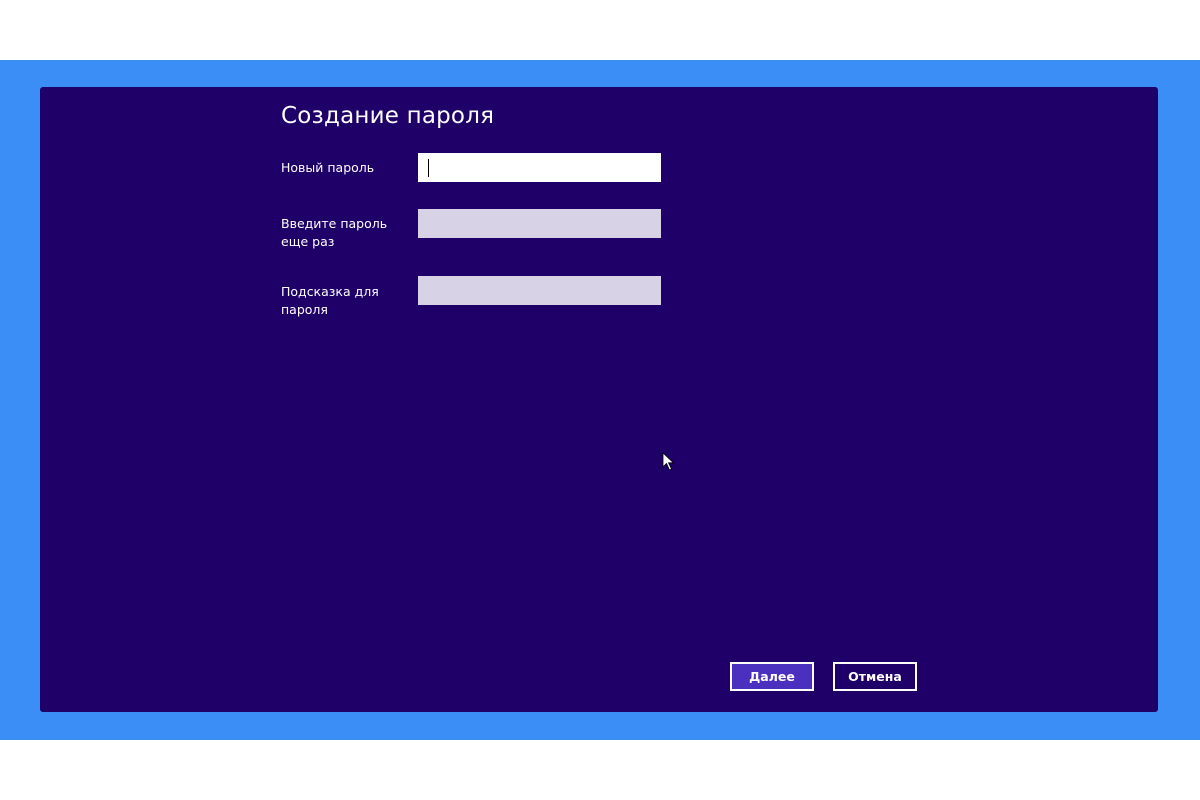 The width and height of the screenshot is (1200, 800). What do you see at coordinates (539, 290) in the screenshot?
I see `password-hint-input` at bounding box center [539, 290].